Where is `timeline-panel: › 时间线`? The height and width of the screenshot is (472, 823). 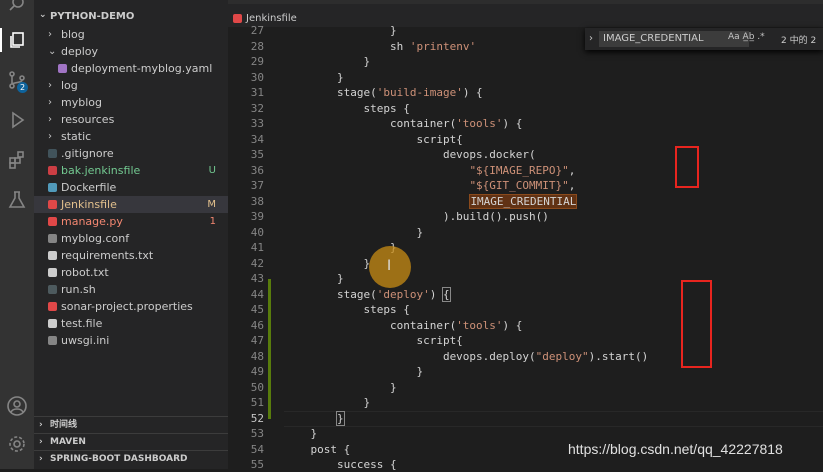
timeline-panel: › 时间线 is located at coordinates (131, 425).